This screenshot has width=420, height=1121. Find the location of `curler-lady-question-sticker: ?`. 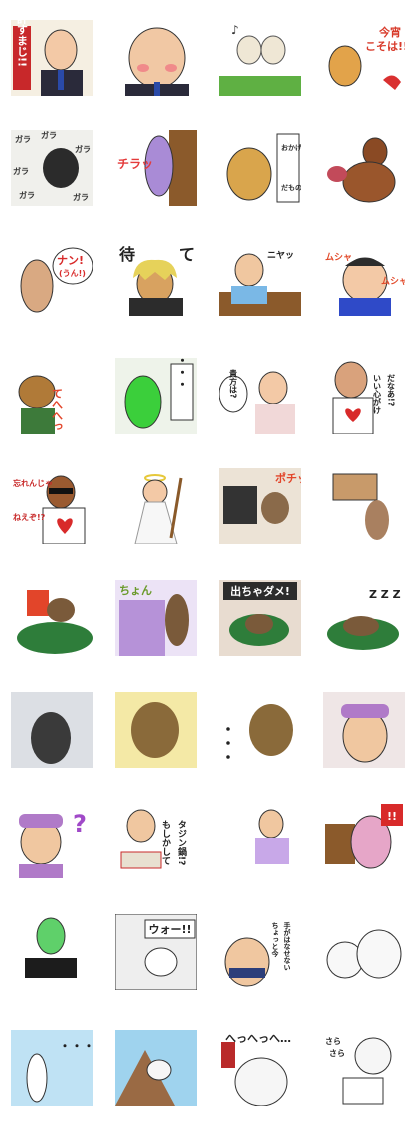

curler-lady-question-sticker: ? is located at coordinates (52, 840).